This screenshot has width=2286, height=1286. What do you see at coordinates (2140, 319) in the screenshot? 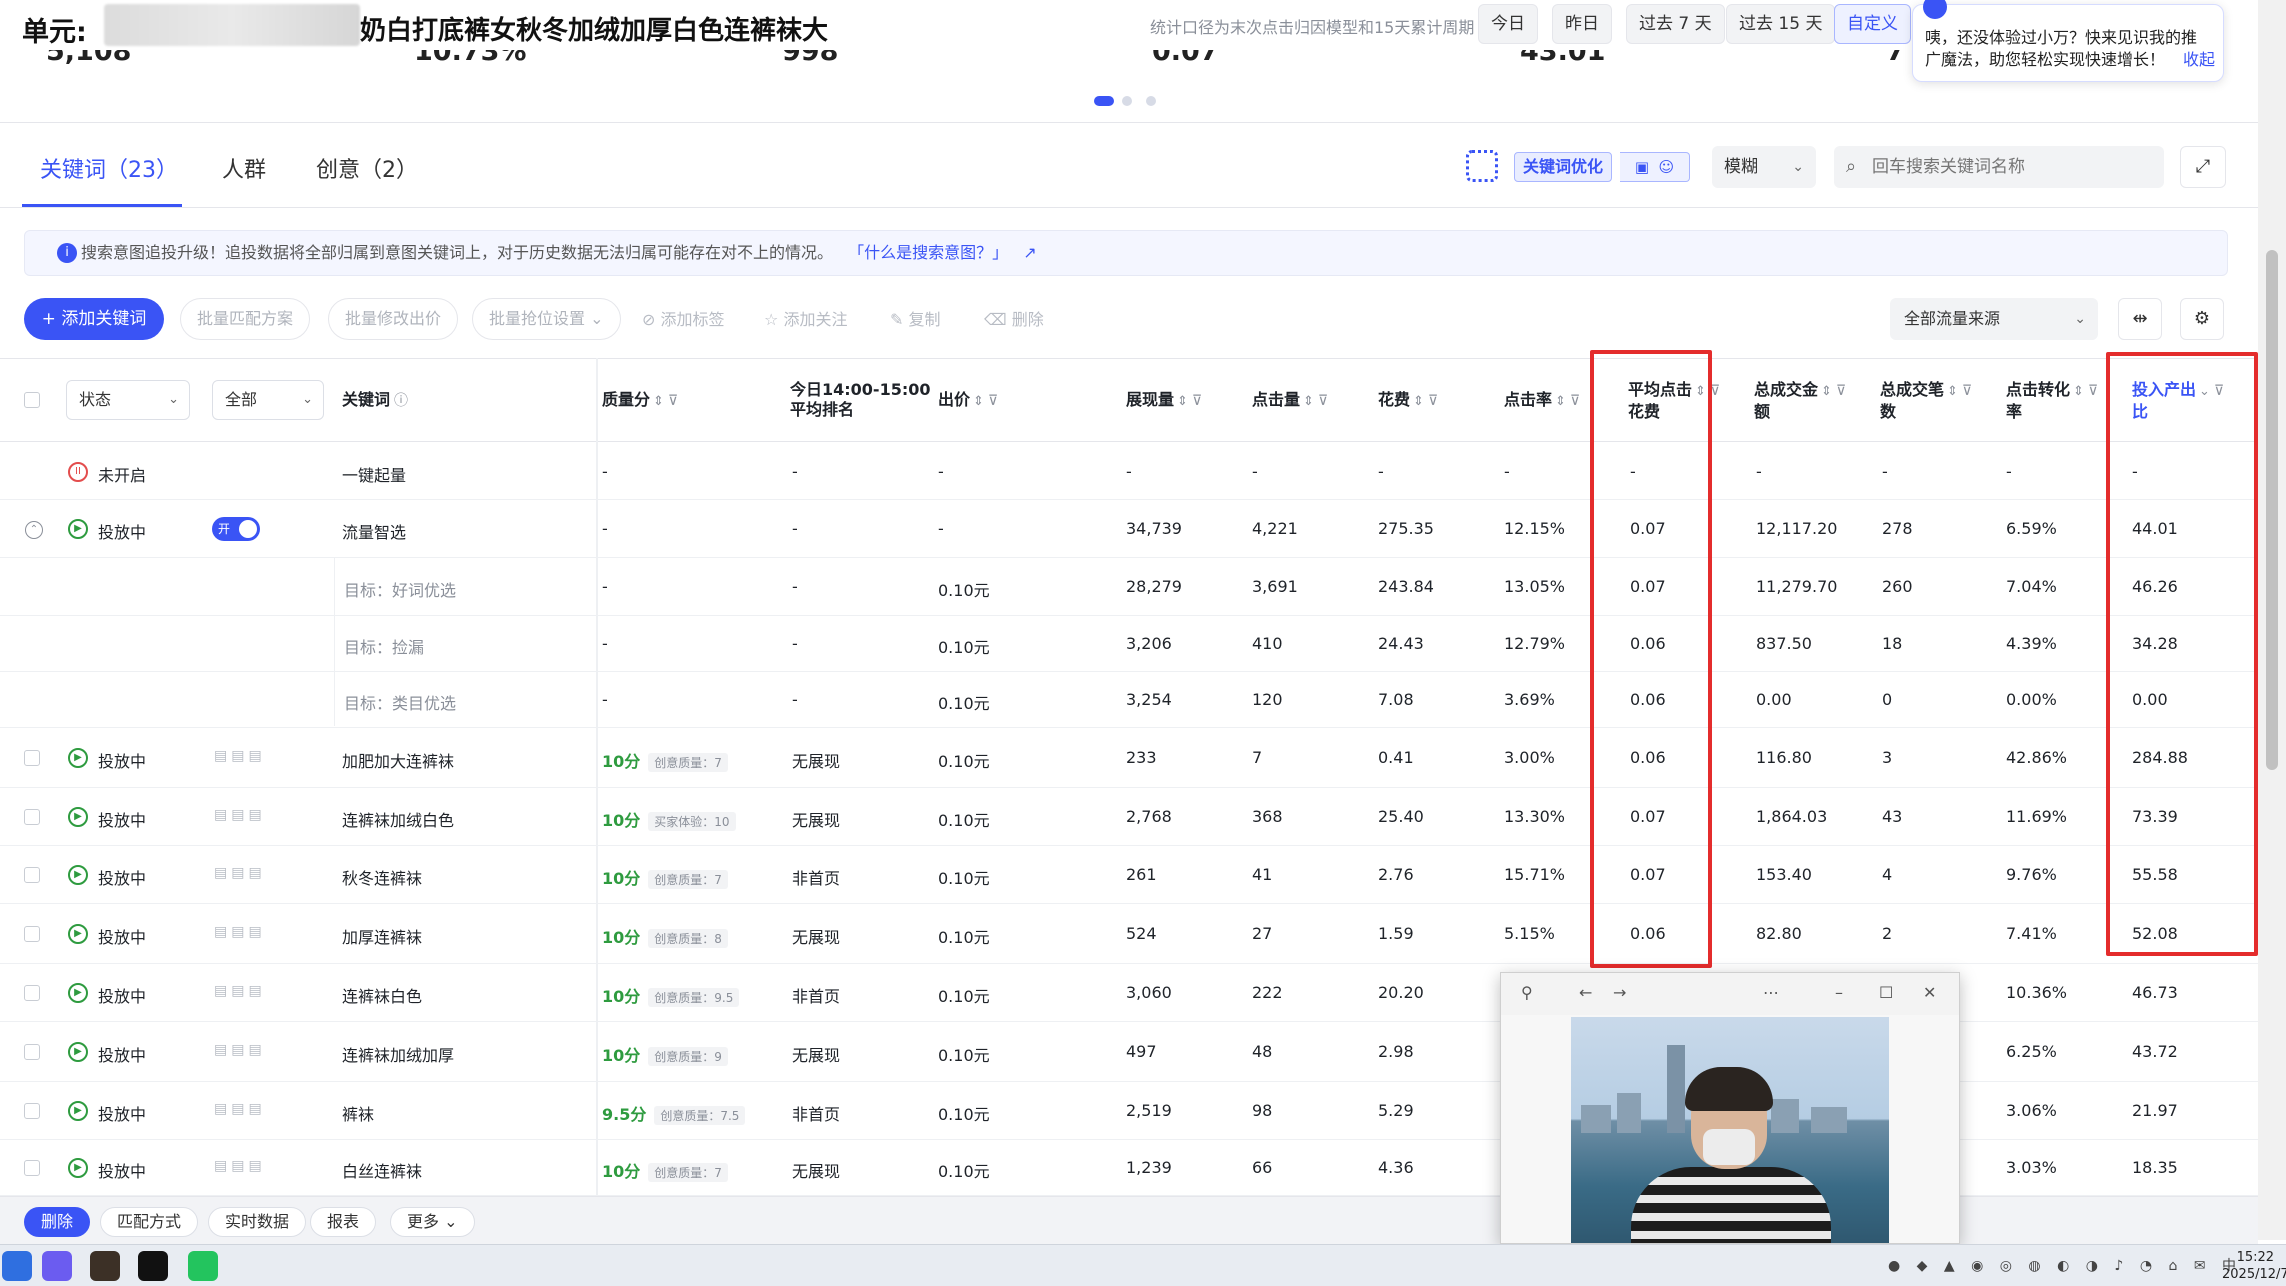
I see `column-width-icon: ⇹` at bounding box center [2140, 319].